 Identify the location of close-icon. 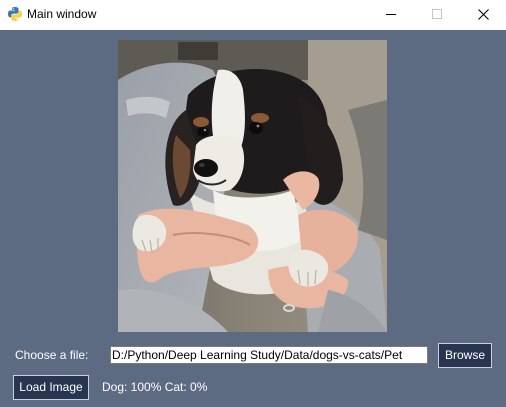
(483, 14).